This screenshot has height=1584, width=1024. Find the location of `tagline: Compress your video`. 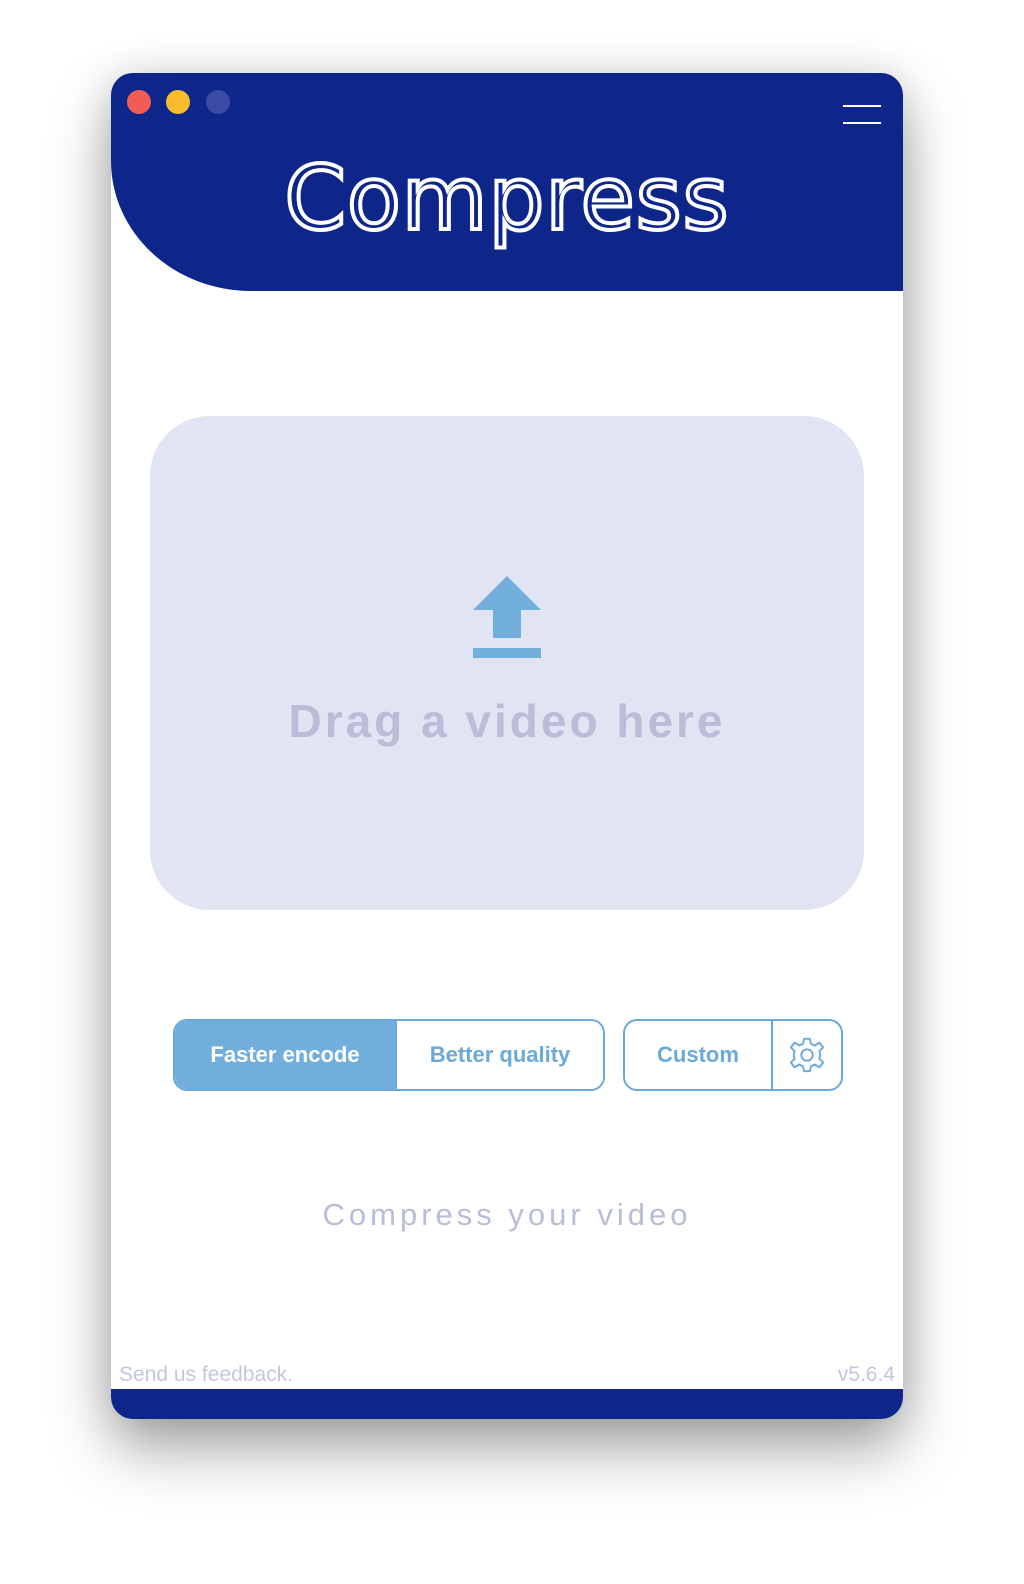

tagline: Compress your video is located at coordinates (507, 1214).